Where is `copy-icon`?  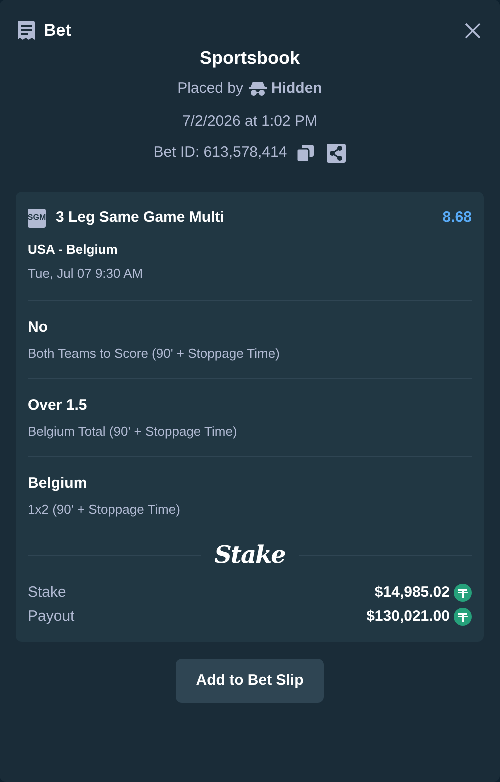
copy-icon is located at coordinates (305, 153).